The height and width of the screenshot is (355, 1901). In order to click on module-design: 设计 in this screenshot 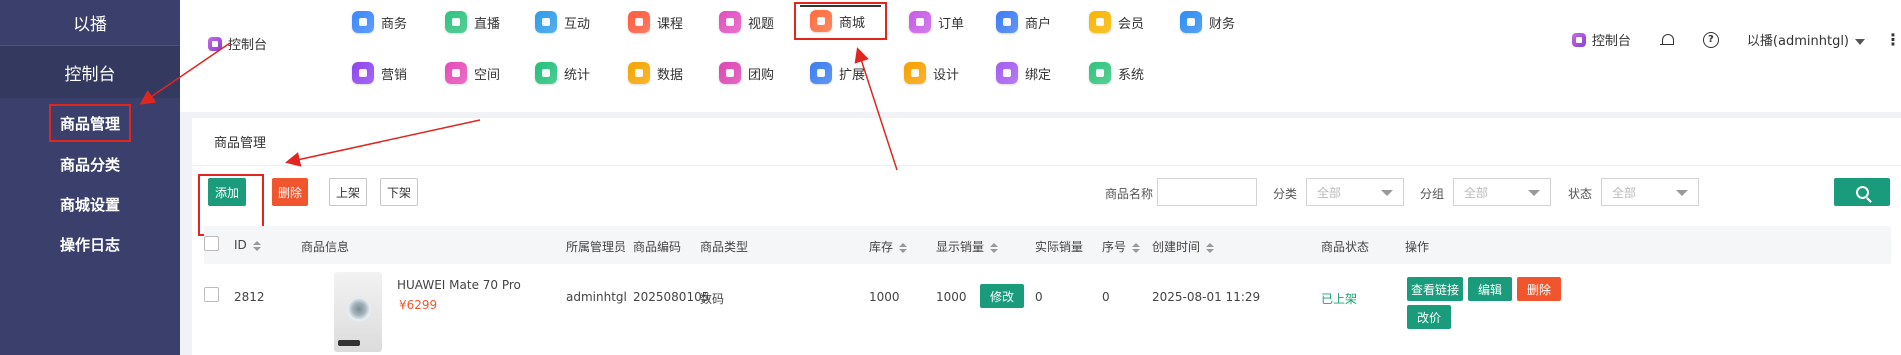, I will do `click(931, 73)`.